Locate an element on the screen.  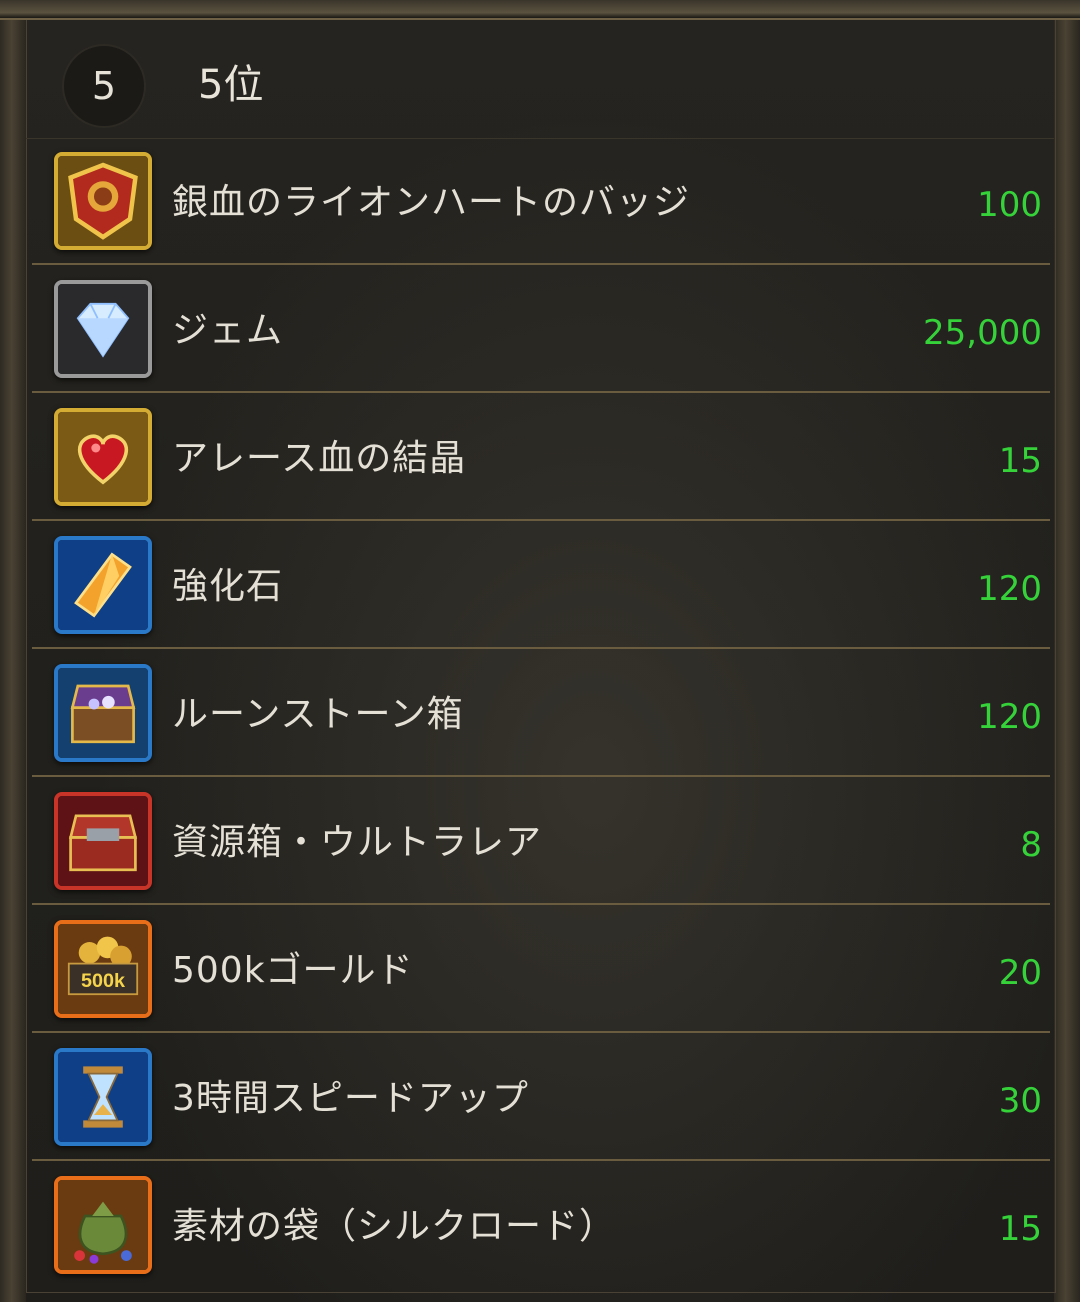
reward-name: 素材の袋（シルクロード） is located at coordinates (394, 1226).